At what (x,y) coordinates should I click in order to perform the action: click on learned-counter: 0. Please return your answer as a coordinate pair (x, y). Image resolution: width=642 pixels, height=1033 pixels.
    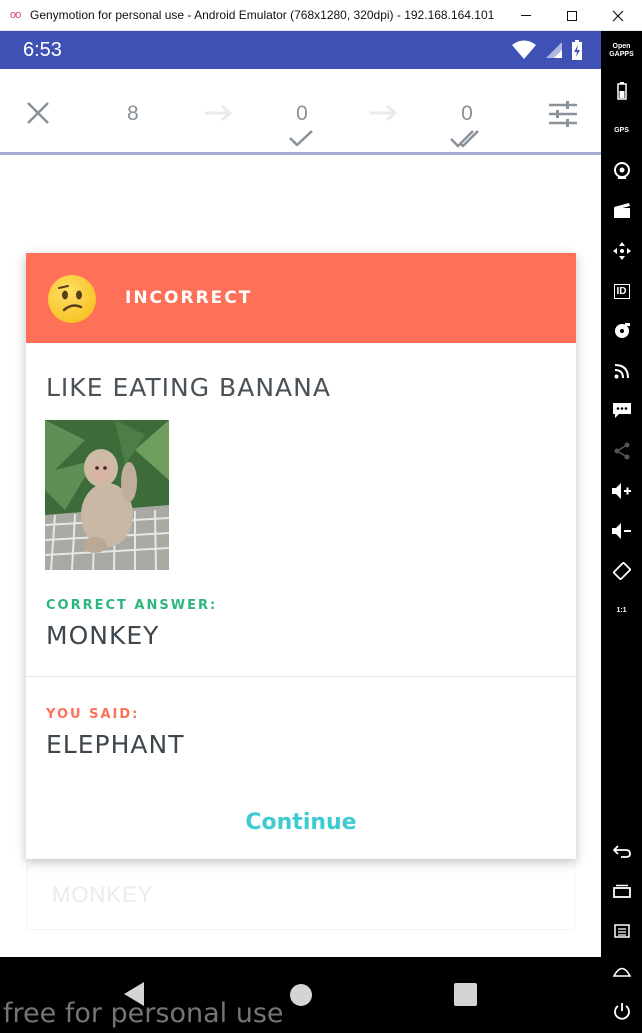
    Looking at the image, I should click on (302, 114).